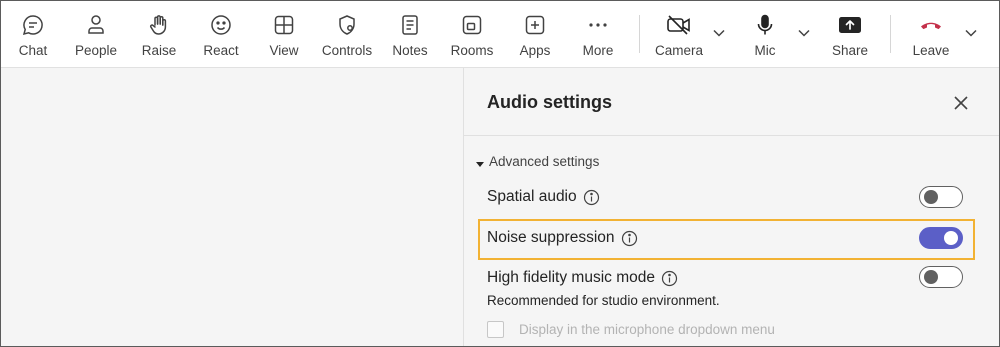  I want to click on close-icon, so click(961, 103).